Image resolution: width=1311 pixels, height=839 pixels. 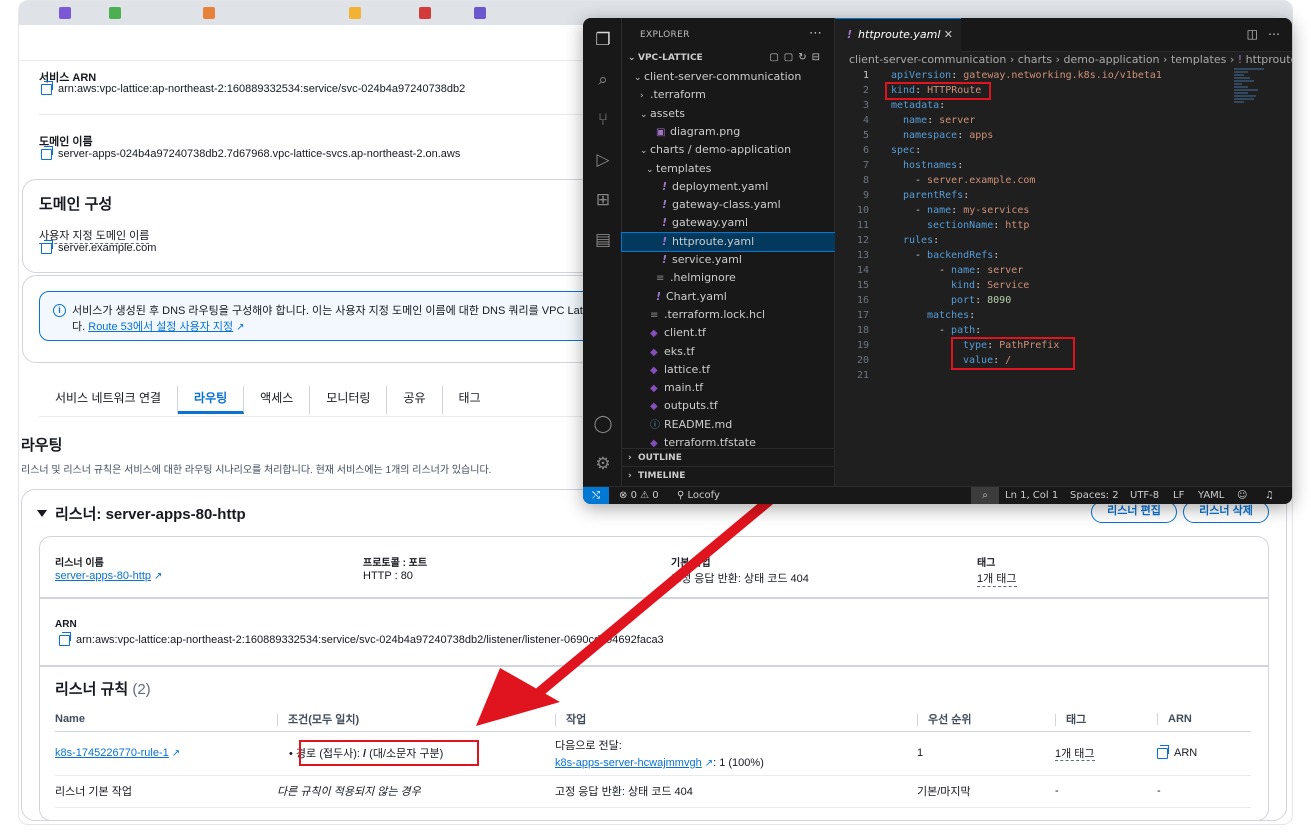 I want to click on yaml-key: namespace, so click(x=930, y=135).